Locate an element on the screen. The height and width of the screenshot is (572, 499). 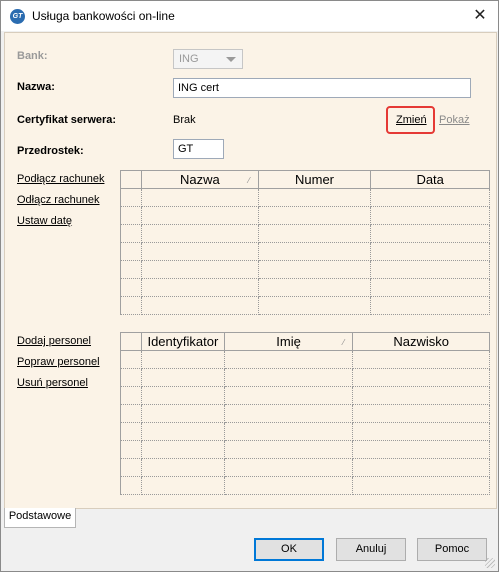
column-header-name: Nazwa ⁄ is located at coordinates (200, 180).